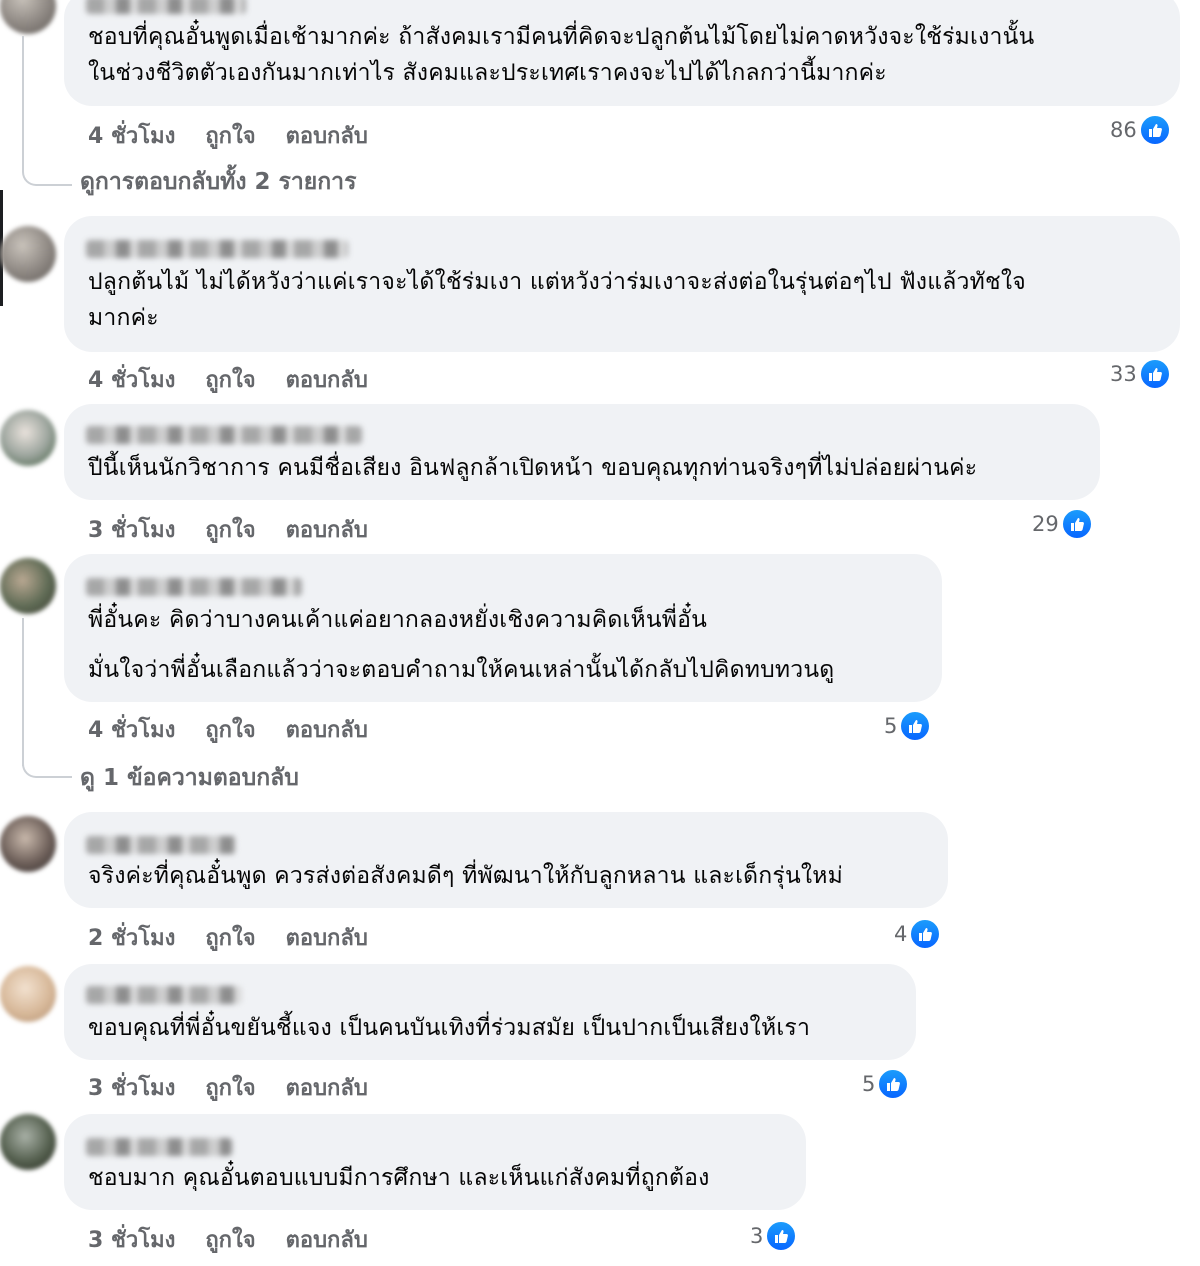 The width and height of the screenshot is (1200, 1266). Describe the element at coordinates (757, 1236) in the screenshot. I see `reaction-number: 3` at that location.